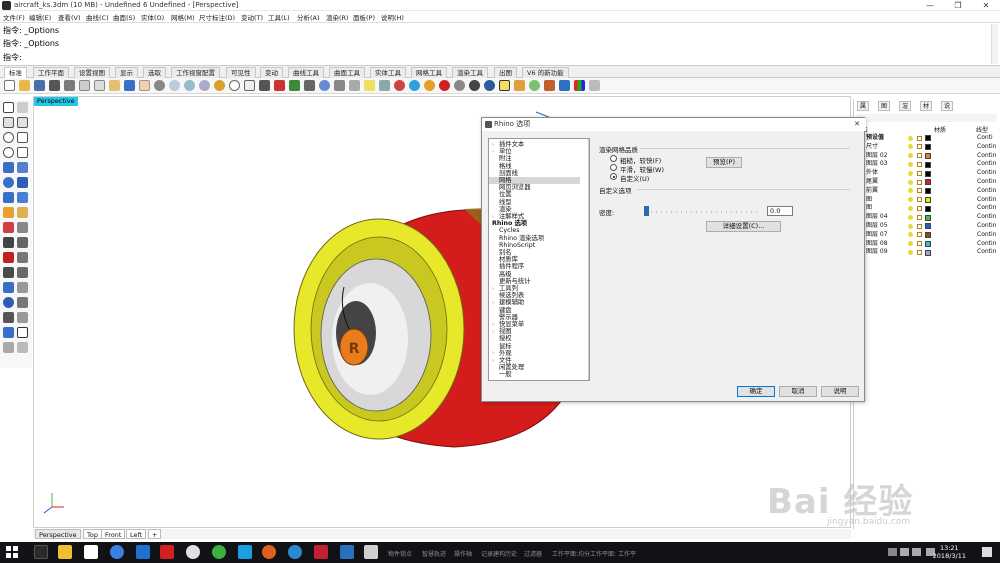  I want to click on tree-item: 警示器, so click(508, 317).